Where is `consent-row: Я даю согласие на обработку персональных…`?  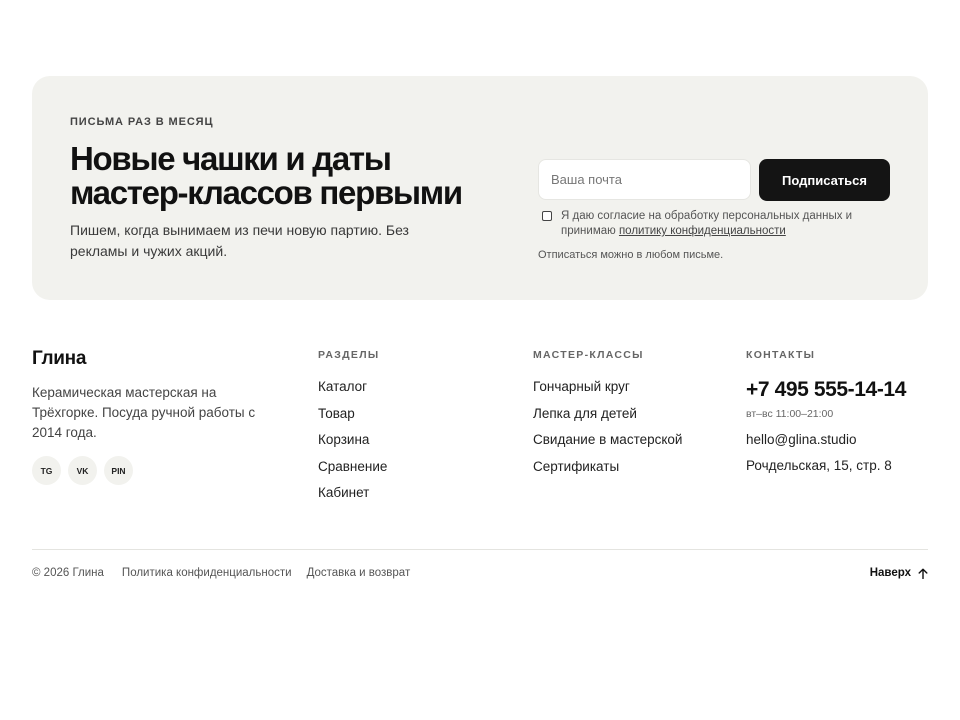
consent-row: Я даю согласие на обработку персональных… is located at coordinates (714, 224).